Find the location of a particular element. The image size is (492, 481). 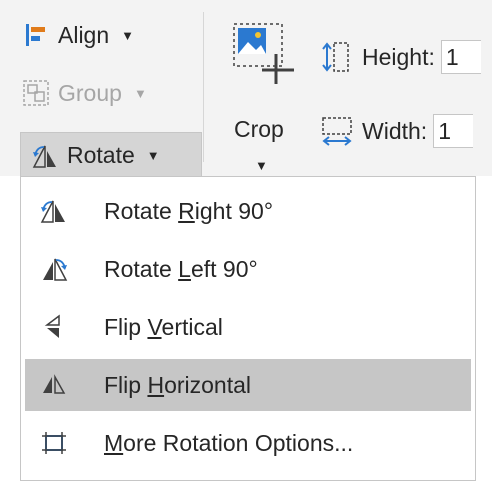

height-control: Height: 1 is located at coordinates (400, 57).